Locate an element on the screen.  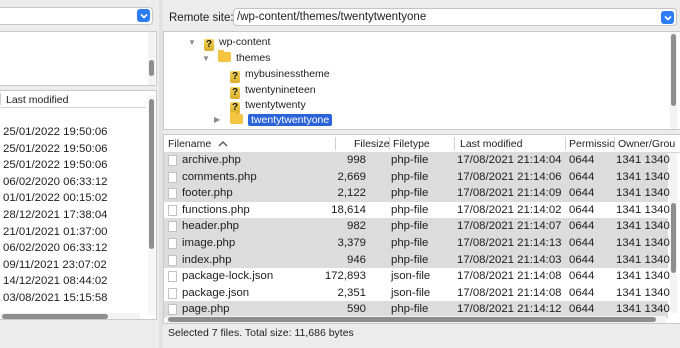
file-modified: 17/08/2021 21:14:03 is located at coordinates (509, 259).